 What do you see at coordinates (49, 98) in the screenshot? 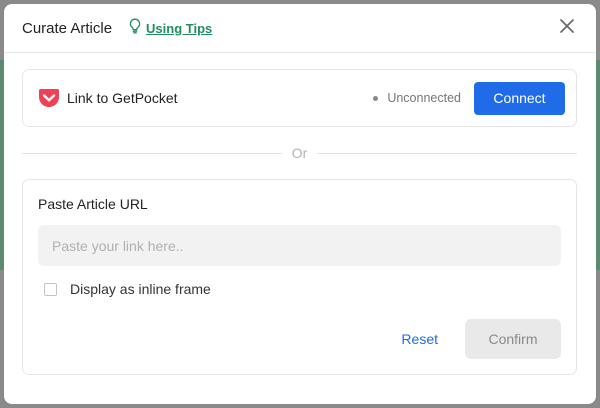
I see `pocket-logo-icon` at bounding box center [49, 98].